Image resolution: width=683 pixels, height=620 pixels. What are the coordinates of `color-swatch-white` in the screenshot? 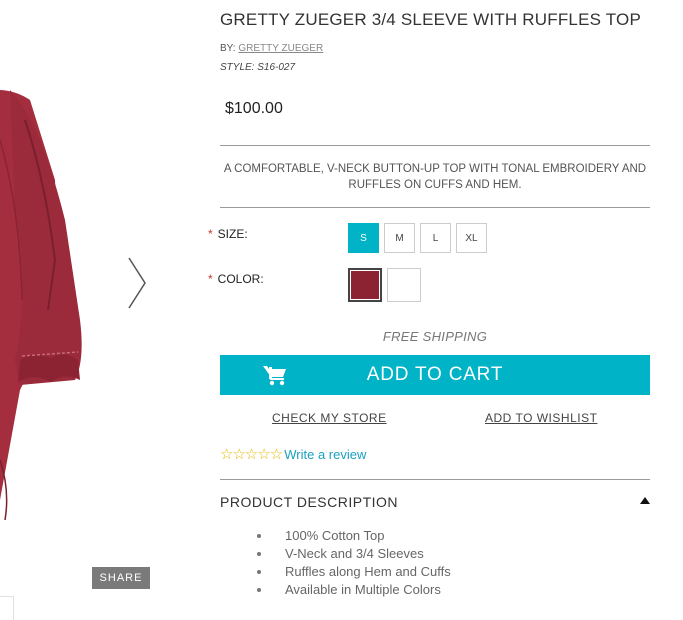 It's located at (404, 285).